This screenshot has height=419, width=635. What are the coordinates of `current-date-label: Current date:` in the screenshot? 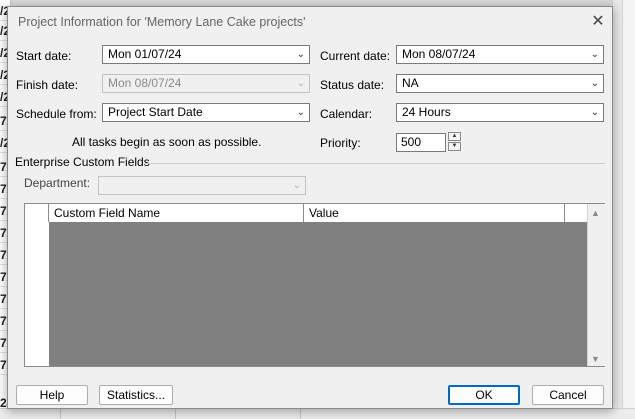 It's located at (355, 56).